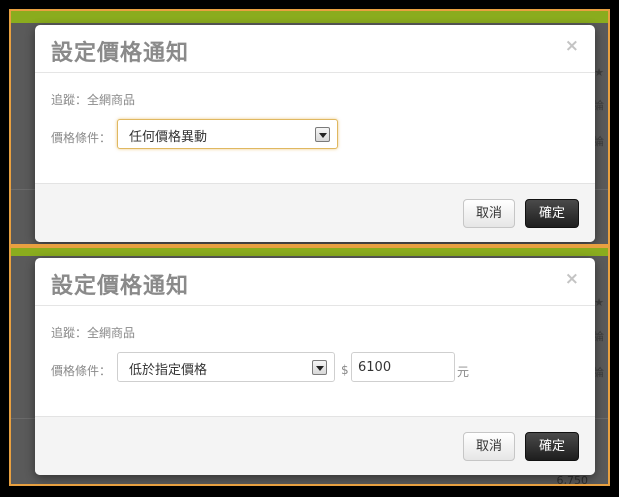 The image size is (619, 497). I want to click on price-condition-select: 任何價格異動, so click(227, 134).